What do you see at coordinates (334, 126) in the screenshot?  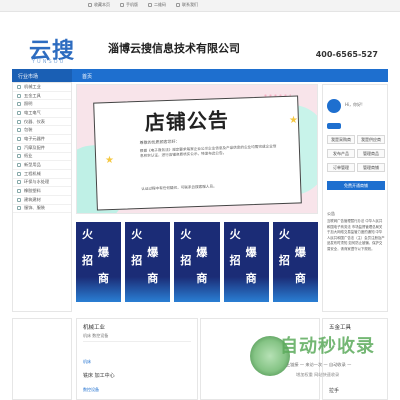 I see `user-badge` at bounding box center [334, 126].